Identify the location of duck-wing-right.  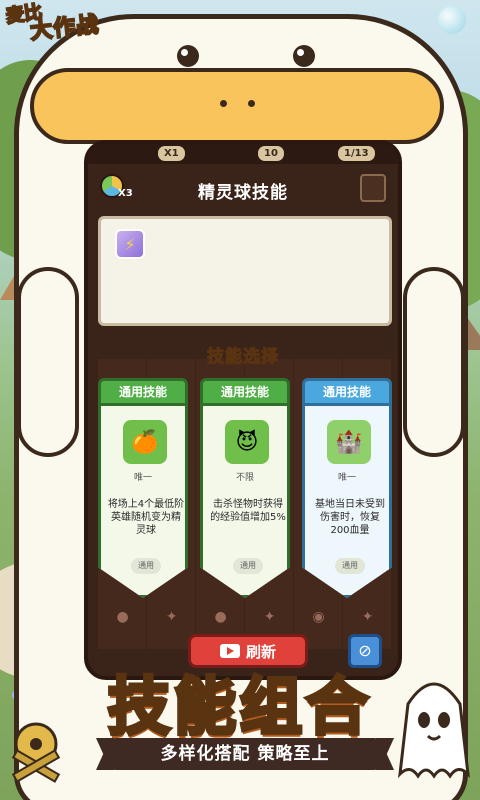
(434, 362).